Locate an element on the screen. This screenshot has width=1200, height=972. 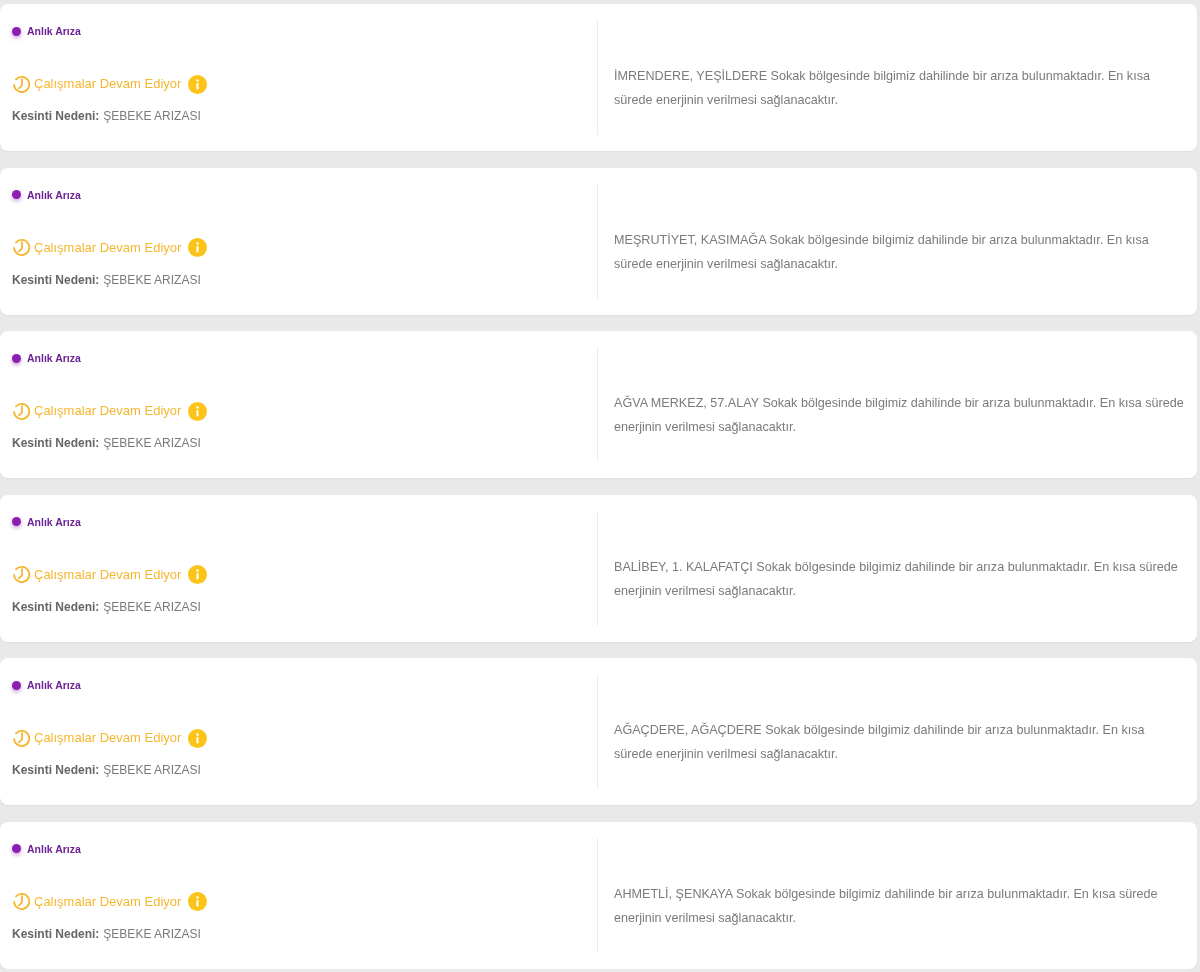
outage-description: AHMETLİ, ŞENKAYA Sokak bölgesinde bilgimiz dahilinde bir arıza bulunmaktadır. En kısa sürede enerjinin verilmesi sağlanacaktır. is located at coordinates (886, 906).